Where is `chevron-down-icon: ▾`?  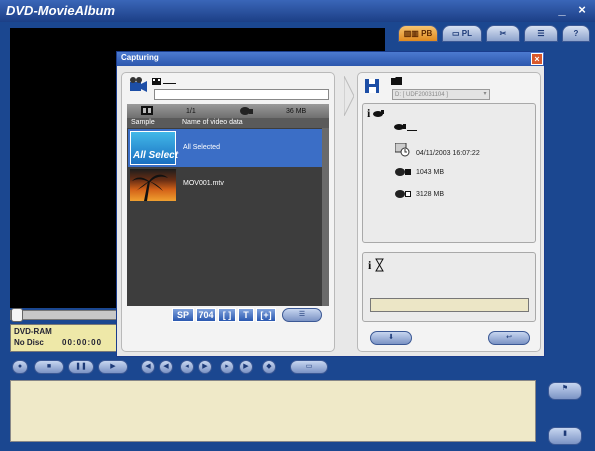 chevron-down-icon: ▾ is located at coordinates (485, 94).